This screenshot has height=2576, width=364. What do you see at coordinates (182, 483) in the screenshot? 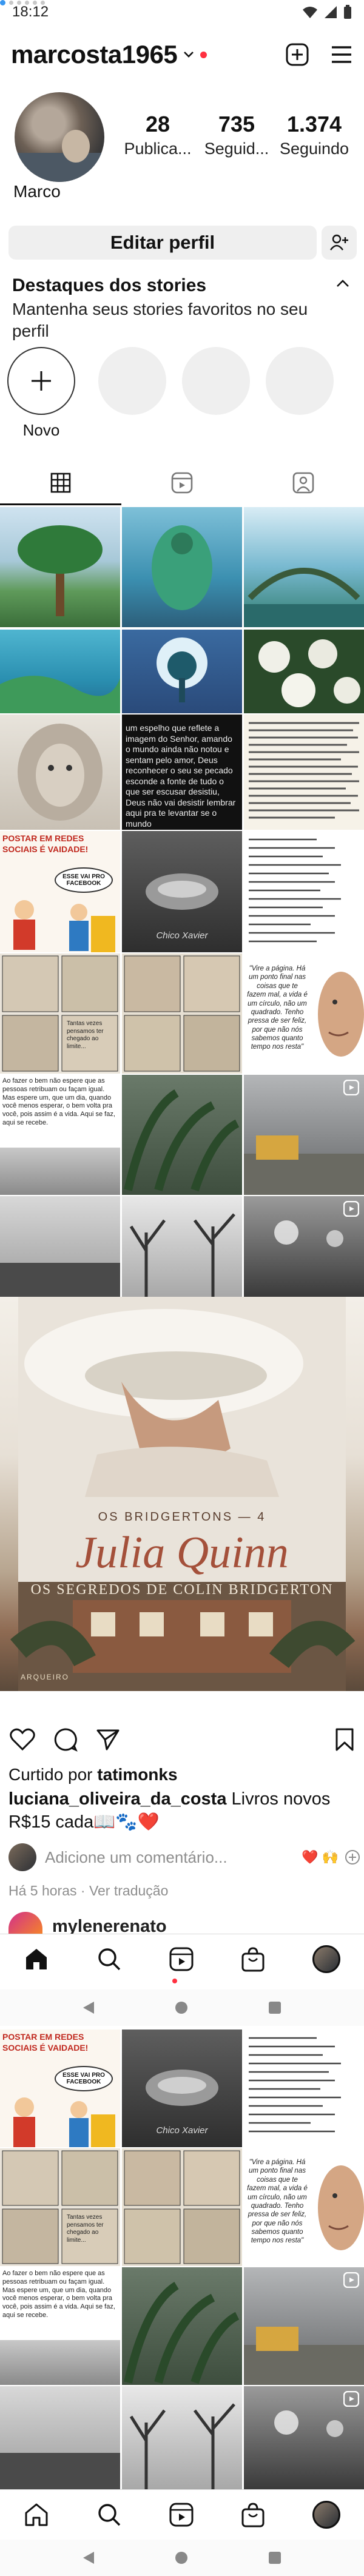
I see `tab-reels` at bounding box center [182, 483].